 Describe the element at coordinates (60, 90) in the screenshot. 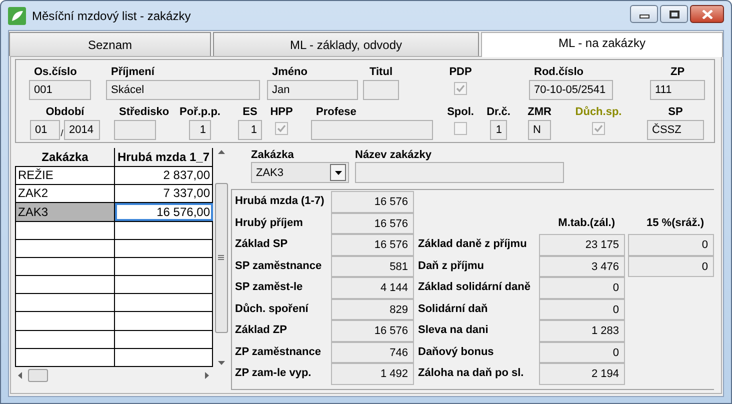

I see `input-field: 001` at that location.